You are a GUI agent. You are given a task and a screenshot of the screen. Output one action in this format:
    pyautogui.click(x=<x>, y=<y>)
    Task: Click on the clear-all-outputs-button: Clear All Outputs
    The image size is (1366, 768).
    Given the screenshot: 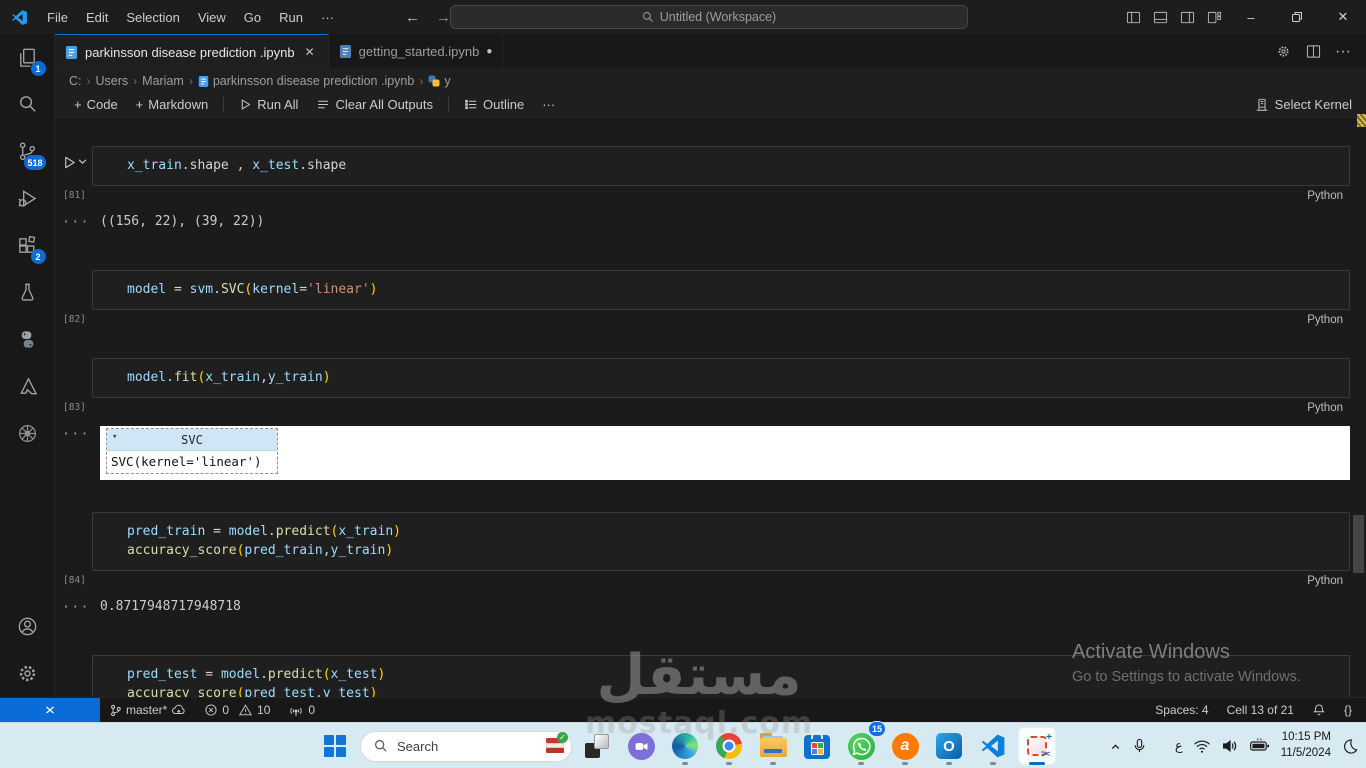 What is the action you would take?
    pyautogui.click(x=374, y=104)
    